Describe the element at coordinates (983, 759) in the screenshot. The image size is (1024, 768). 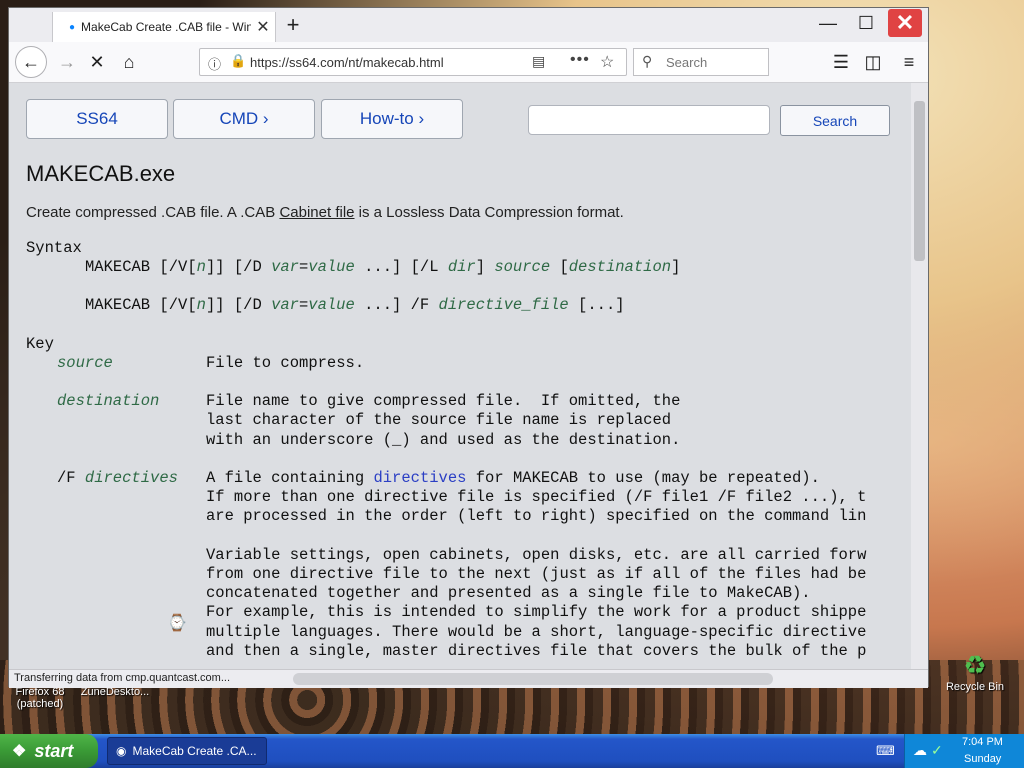
I see `clock-day: Sunday` at that location.